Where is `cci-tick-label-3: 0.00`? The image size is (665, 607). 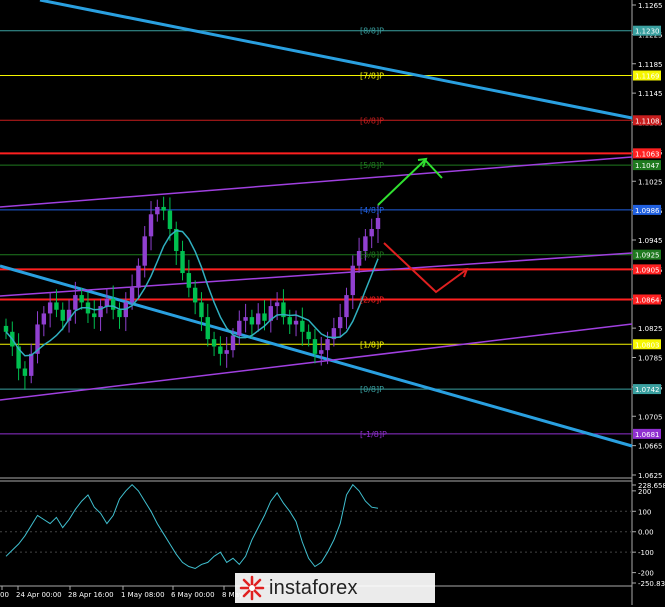 cci-tick-label-3: 0.00 is located at coordinates (646, 533).